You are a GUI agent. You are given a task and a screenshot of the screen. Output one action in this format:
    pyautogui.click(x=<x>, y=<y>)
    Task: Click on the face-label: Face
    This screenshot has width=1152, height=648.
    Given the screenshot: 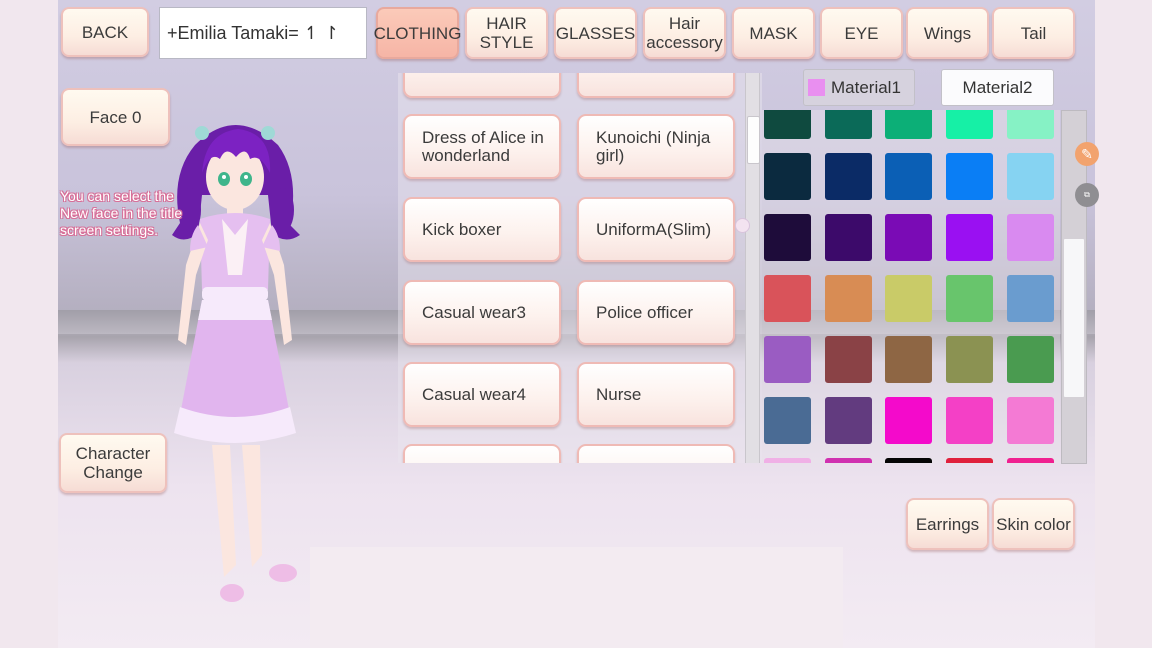 What is the action you would take?
    pyautogui.click(x=108, y=117)
    